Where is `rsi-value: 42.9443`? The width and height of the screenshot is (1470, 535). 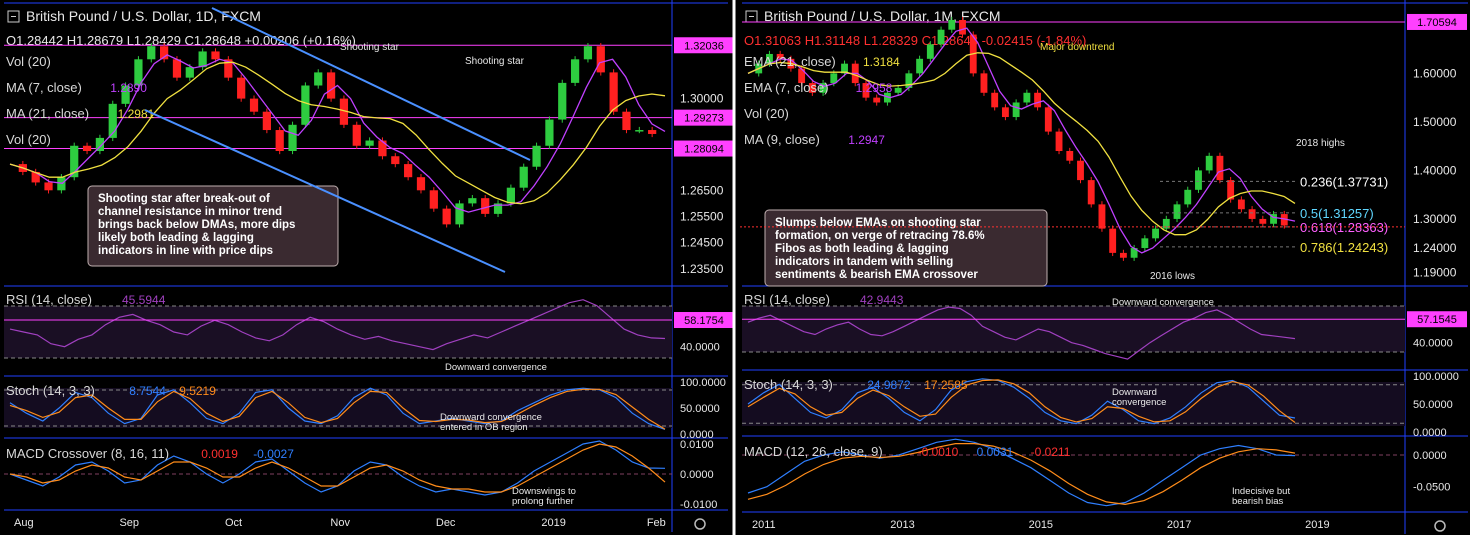 rsi-value: 42.9443 is located at coordinates (882, 300).